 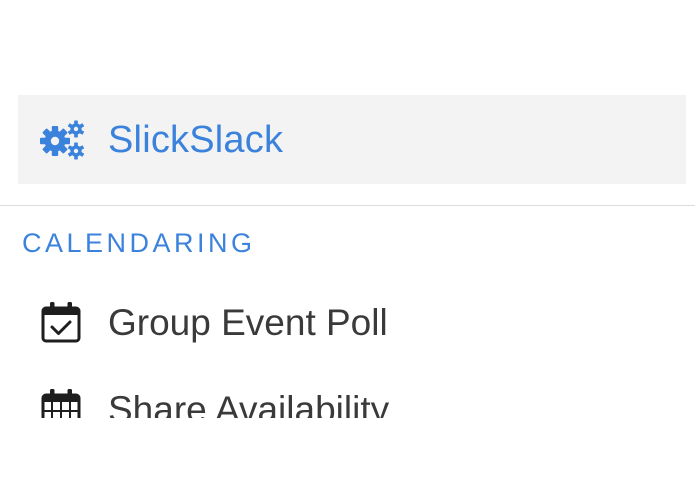 What do you see at coordinates (347, 205) in the screenshot?
I see `section-divider` at bounding box center [347, 205].